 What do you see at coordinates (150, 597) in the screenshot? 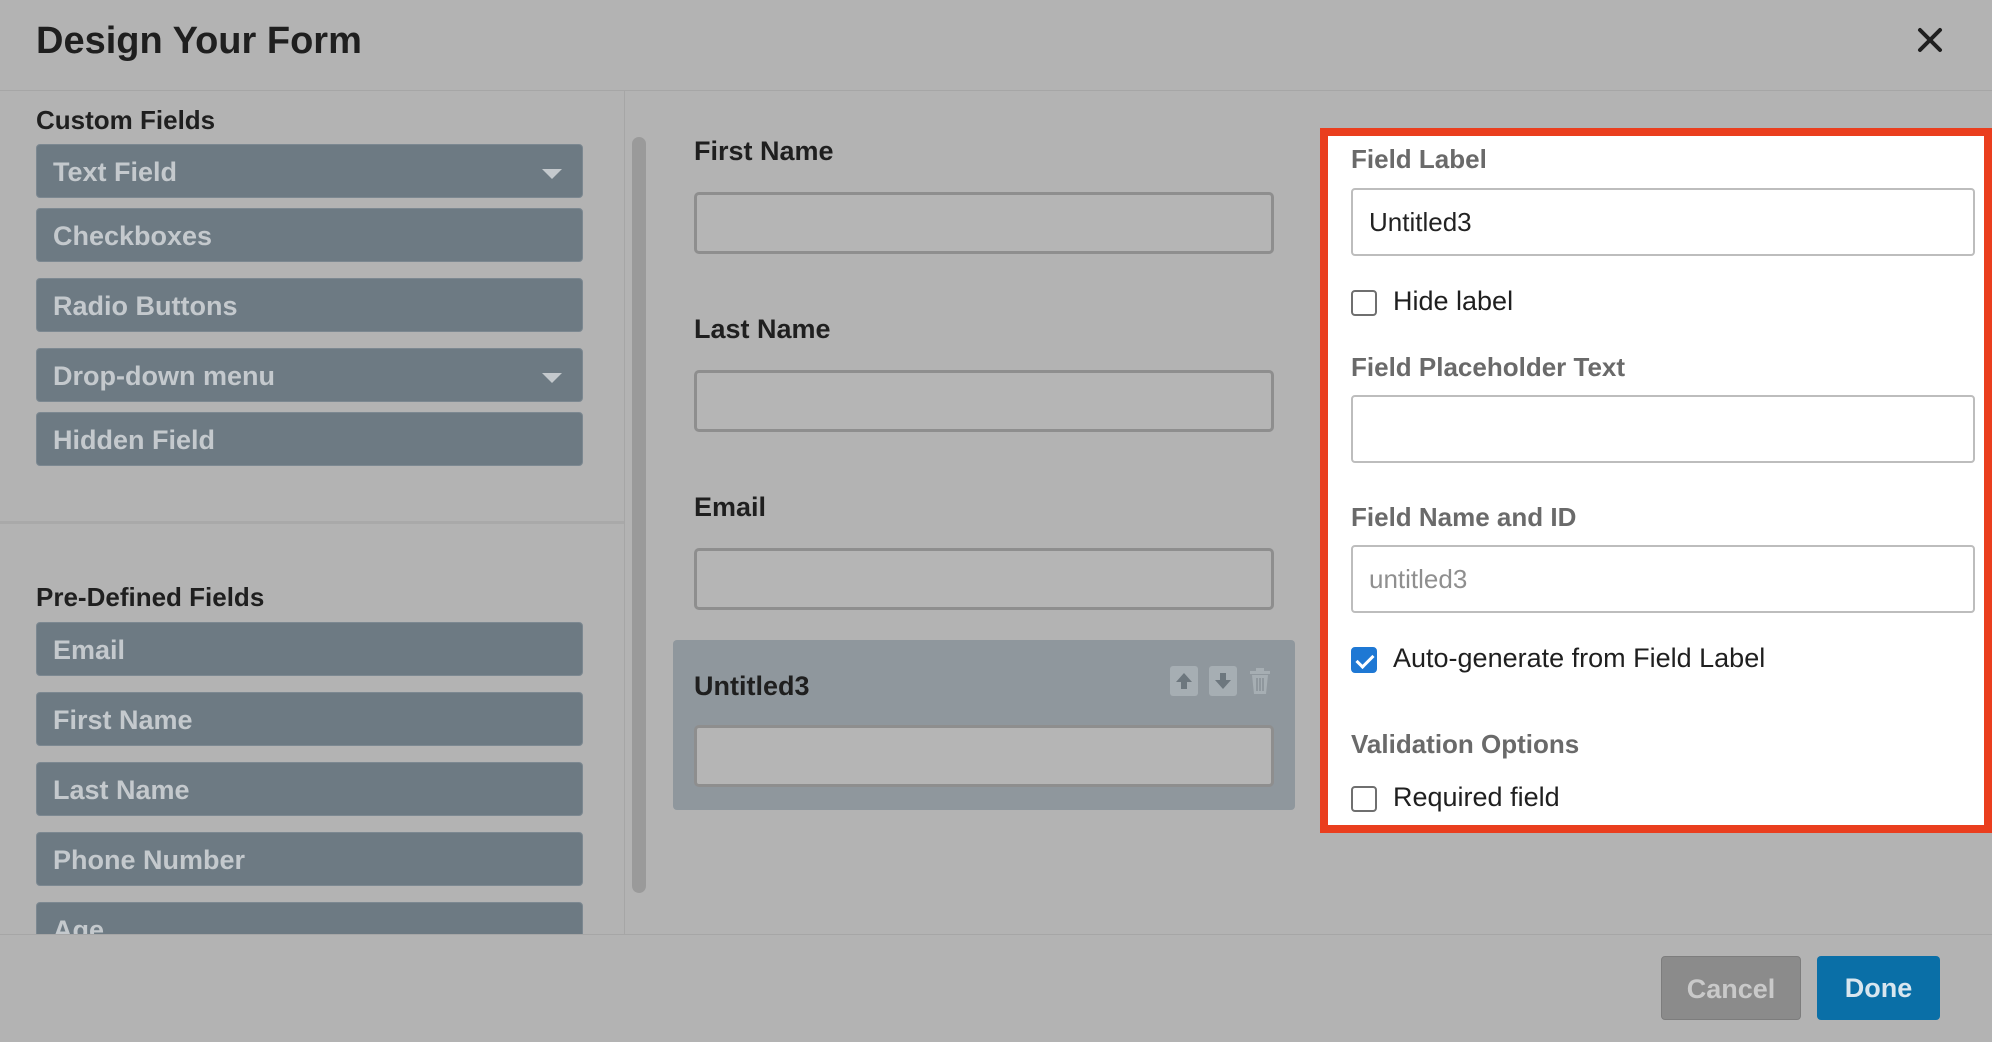
I see `predefined-fields-title: Pre-Defined Fields` at bounding box center [150, 597].